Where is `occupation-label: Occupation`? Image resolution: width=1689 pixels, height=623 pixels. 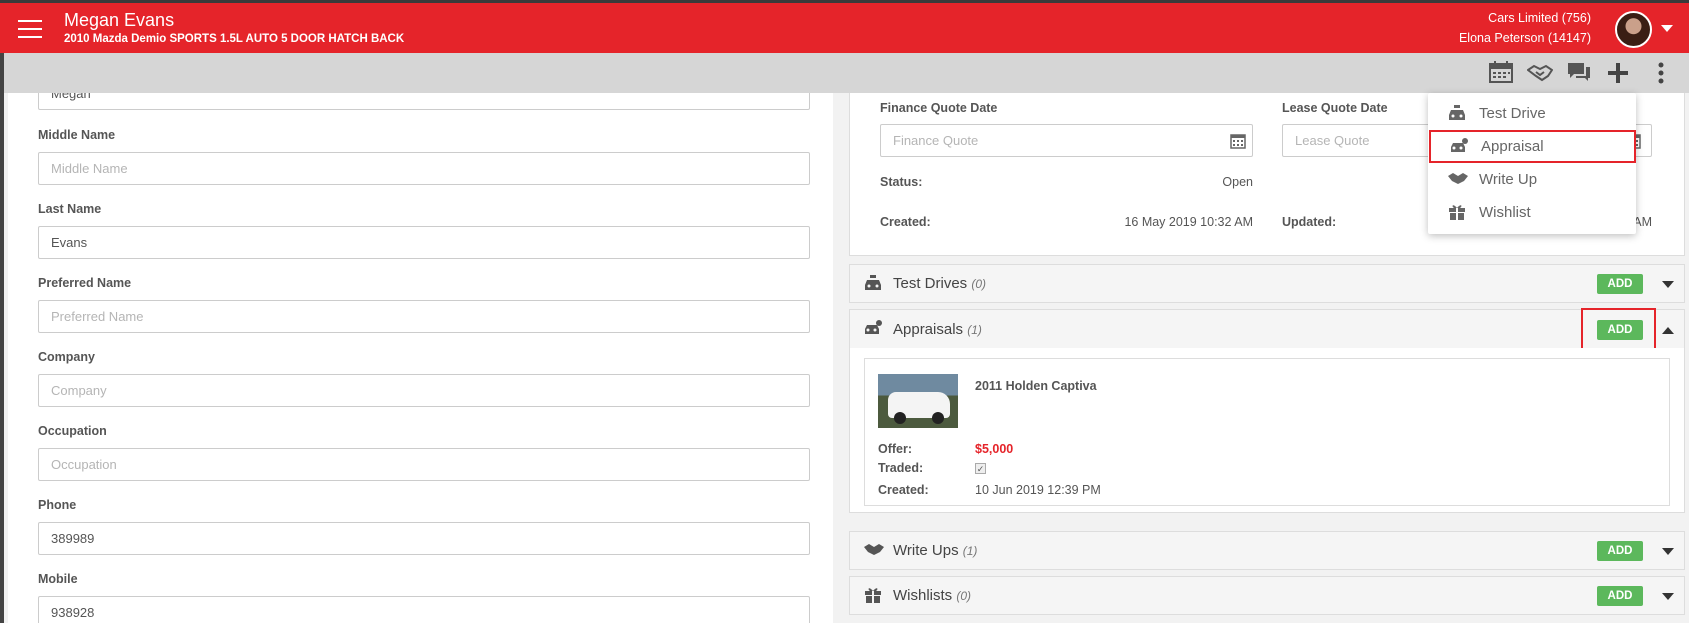 occupation-label: Occupation is located at coordinates (72, 431).